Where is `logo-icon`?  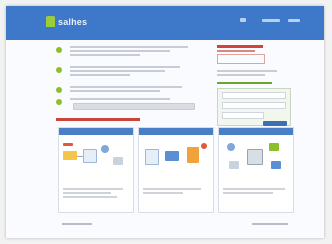 logo-icon is located at coordinates (50, 21).